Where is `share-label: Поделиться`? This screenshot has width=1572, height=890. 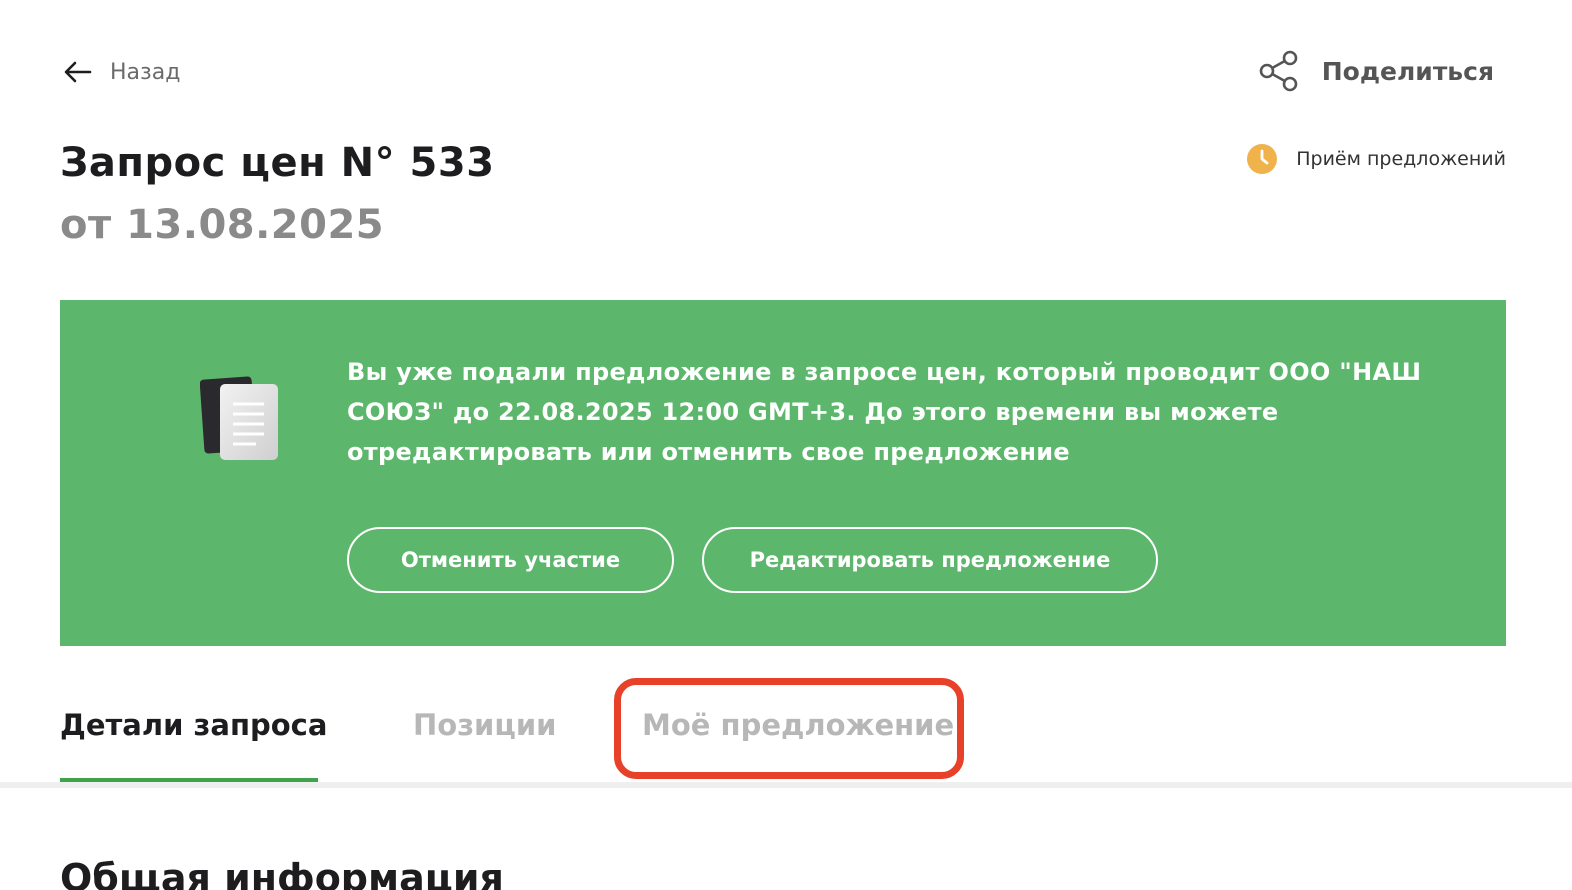 share-label: Поделиться is located at coordinates (1407, 71).